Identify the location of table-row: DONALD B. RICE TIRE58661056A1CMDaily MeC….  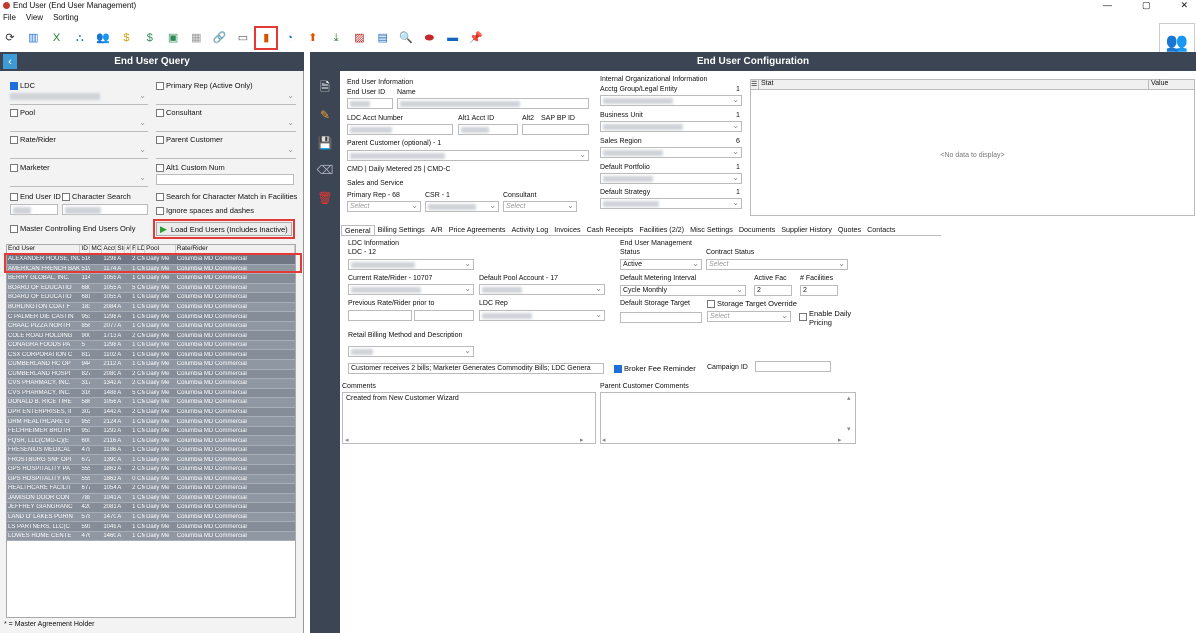
(151, 403).